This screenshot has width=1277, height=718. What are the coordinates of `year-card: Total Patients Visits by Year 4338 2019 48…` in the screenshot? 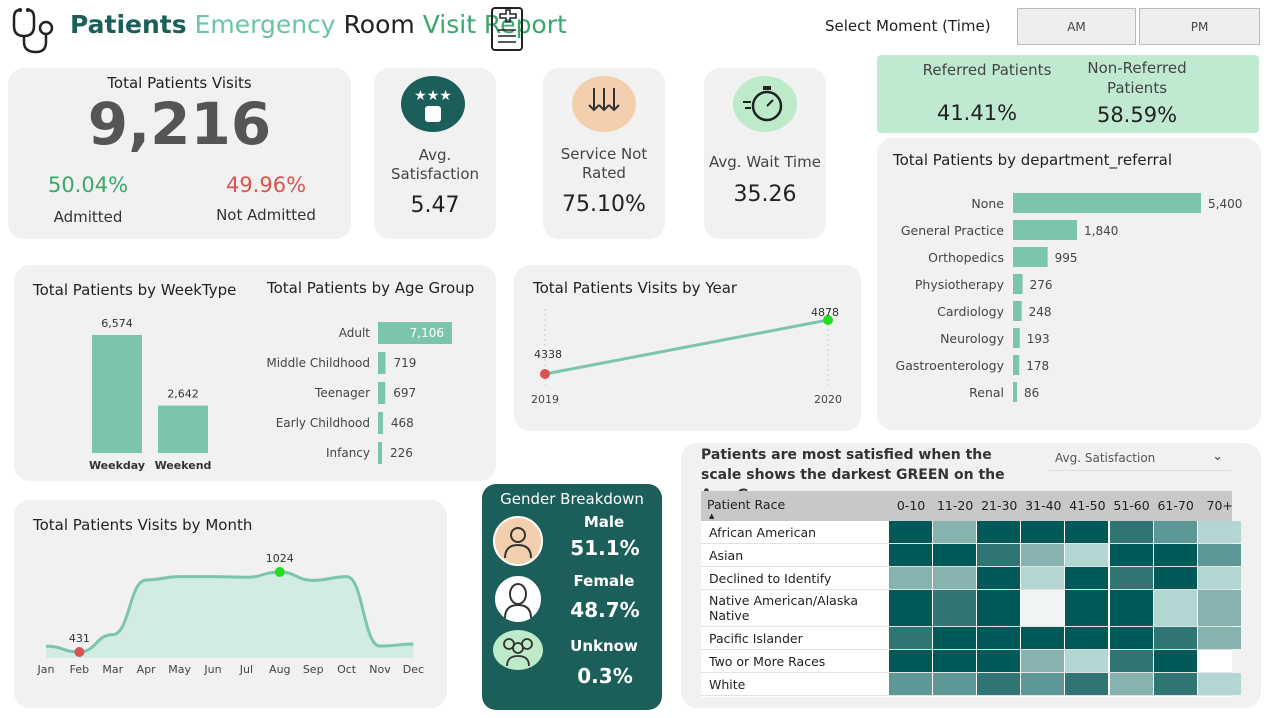 It's located at (687, 348).